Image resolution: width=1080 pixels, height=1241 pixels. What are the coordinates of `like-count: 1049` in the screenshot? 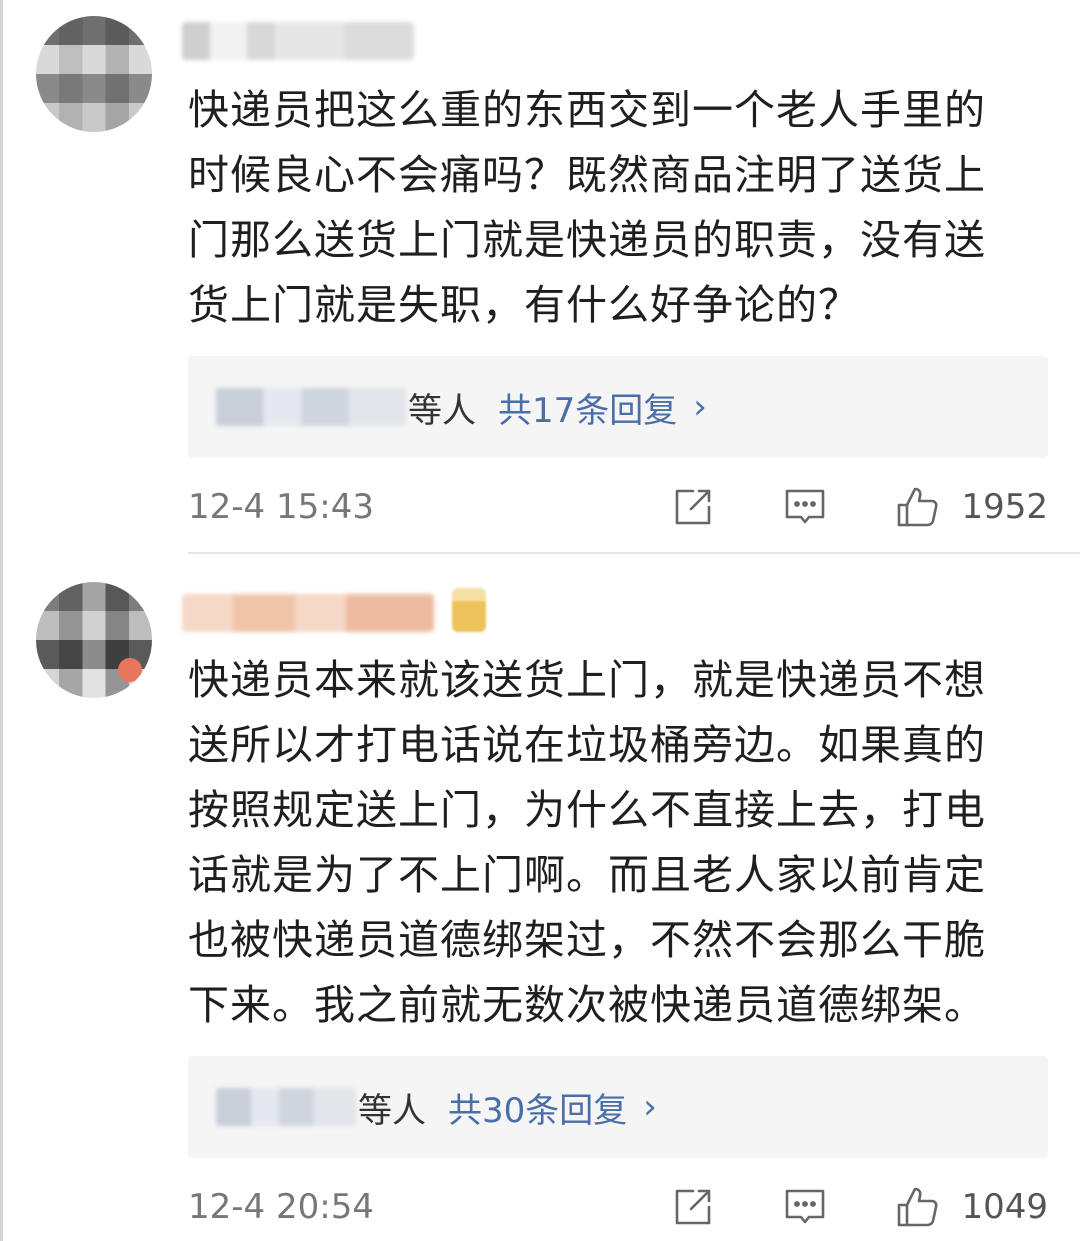 It's located at (1004, 1207).